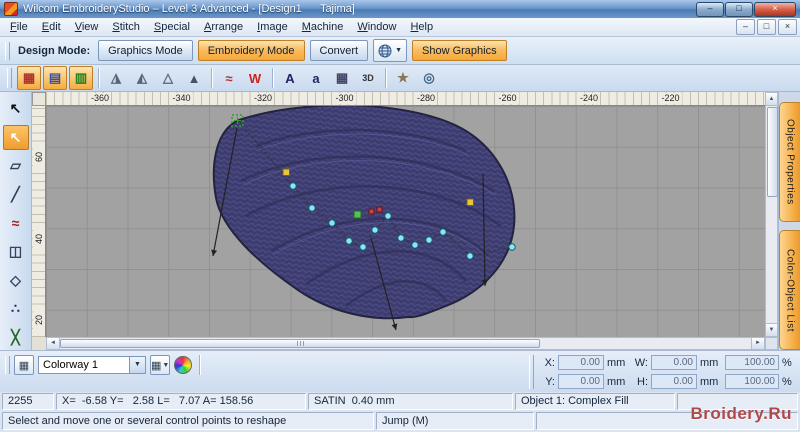  Describe the element at coordinates (300, 343) in the screenshot. I see `horizontal-scroll-thumb` at that location.